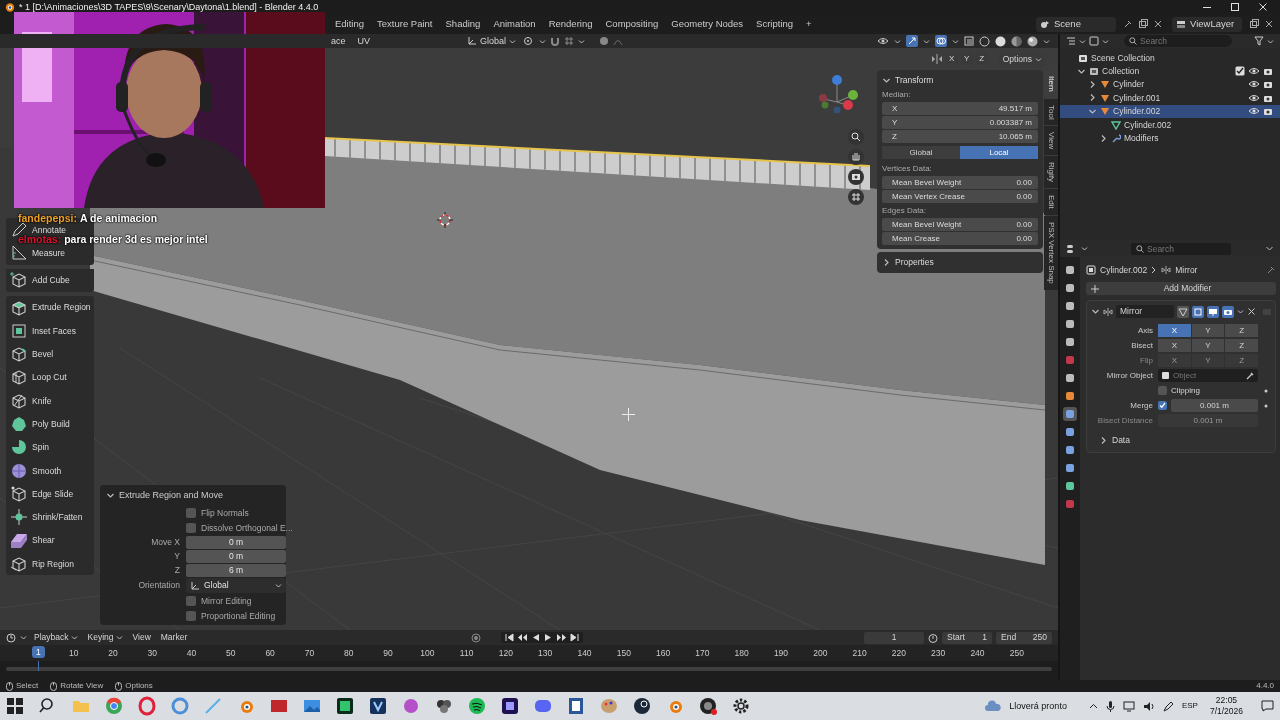 The image size is (1280, 720). Describe the element at coordinates (741, 706) in the screenshot. I see `settings-icon` at that location.